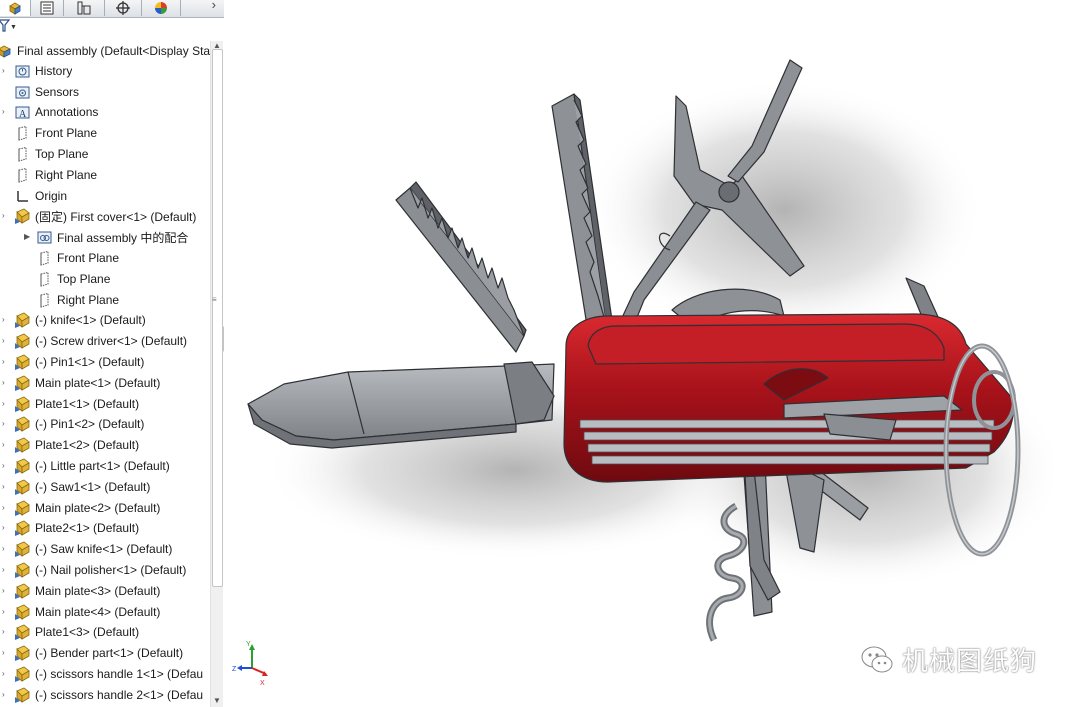 The height and width of the screenshot is (707, 1080). I want to click on manager-tabs: ›, so click(112, 9).